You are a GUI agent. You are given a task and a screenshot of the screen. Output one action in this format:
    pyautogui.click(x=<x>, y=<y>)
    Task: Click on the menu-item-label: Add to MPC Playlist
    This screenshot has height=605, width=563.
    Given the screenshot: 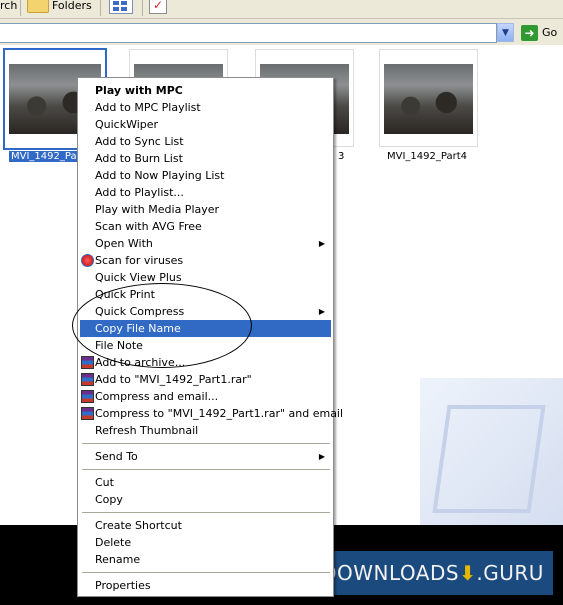 What is the action you would take?
    pyautogui.click(x=148, y=107)
    